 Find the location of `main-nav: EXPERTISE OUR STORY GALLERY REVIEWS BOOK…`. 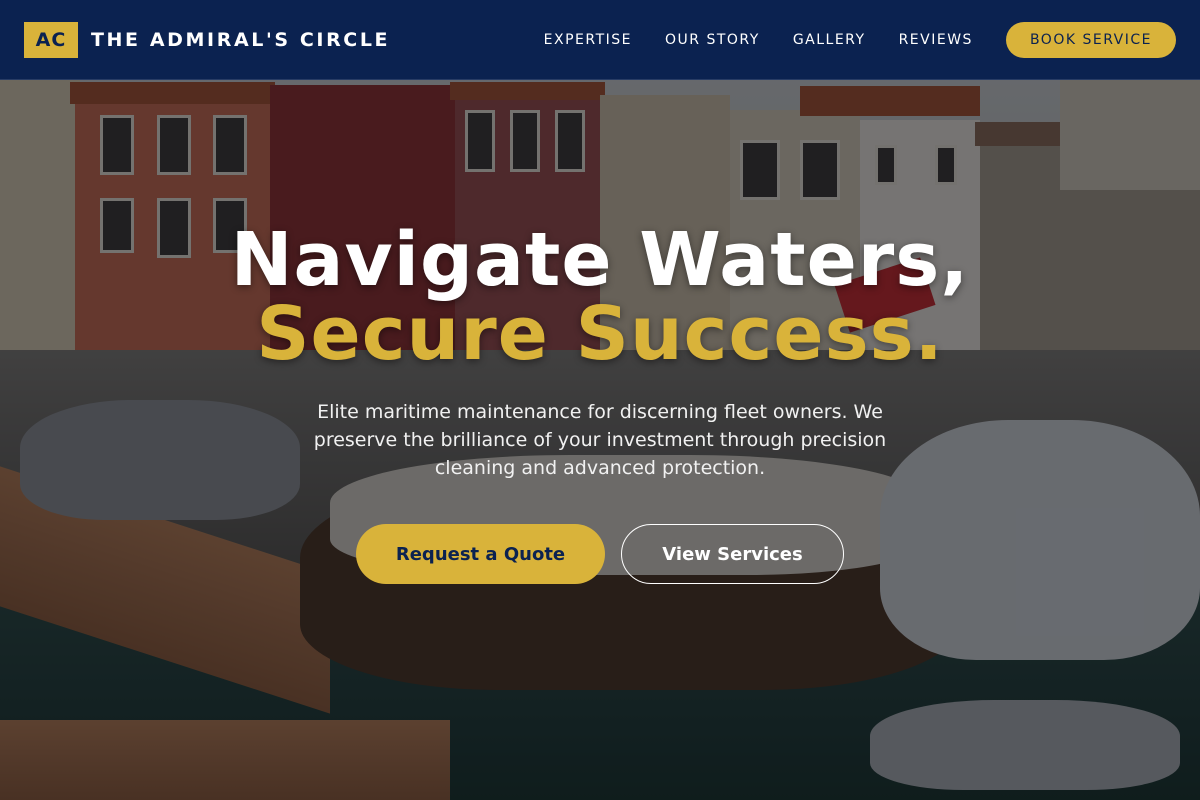

main-nav: EXPERTISE OUR STORY GALLERY REVIEWS BOOK… is located at coordinates (860, 39).